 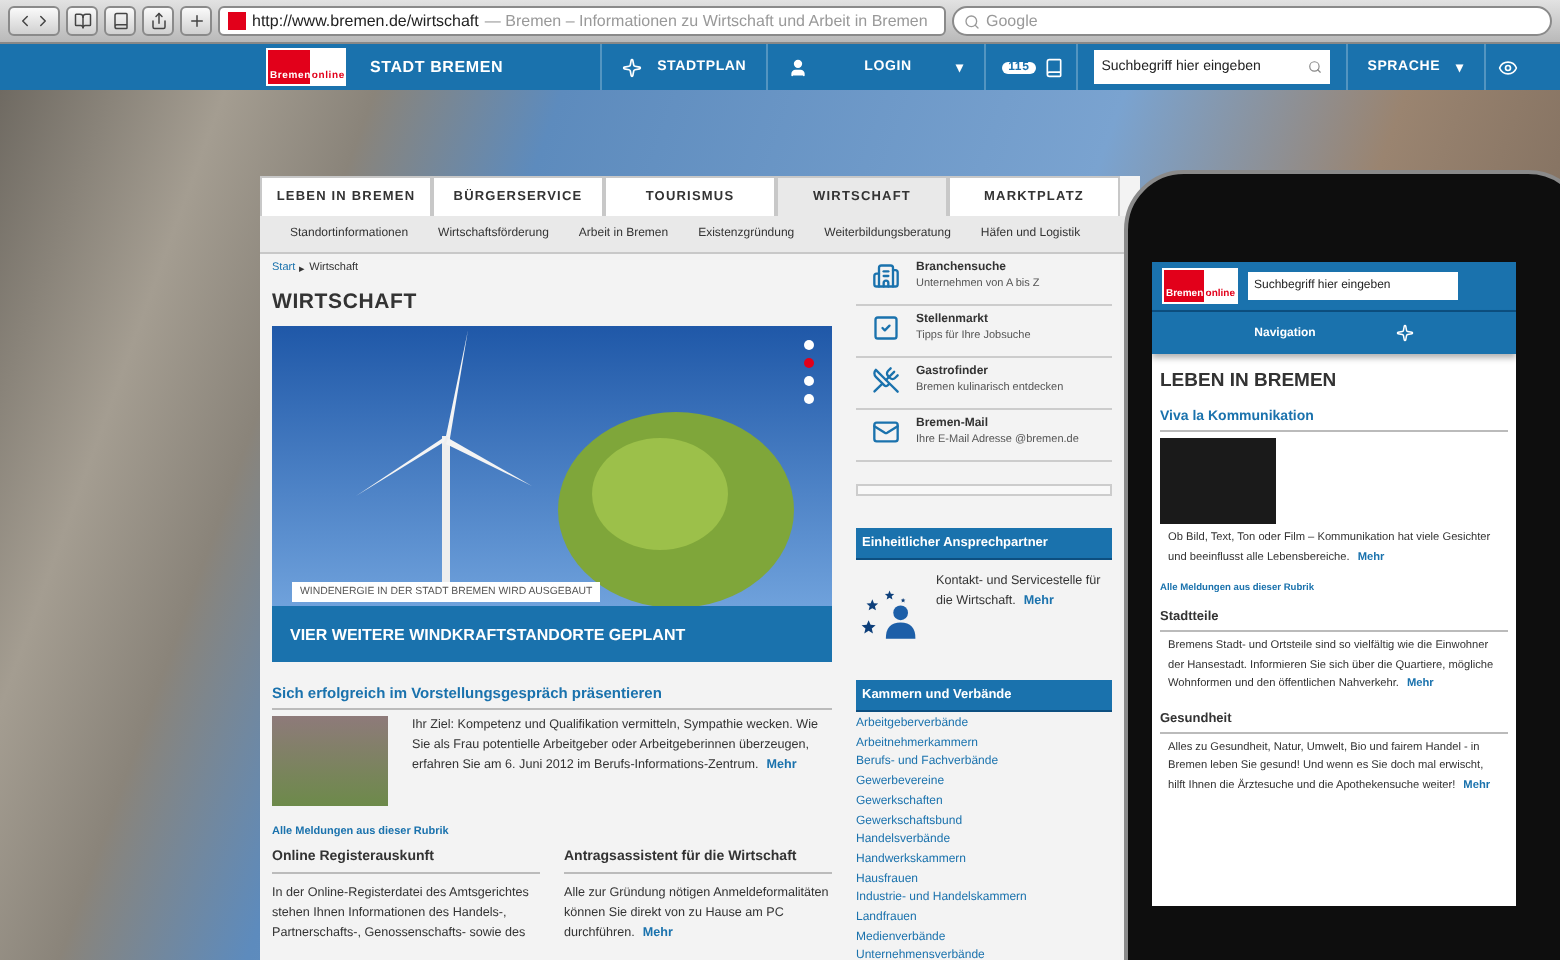 I want to click on page-title: WIRTSCHAFT, so click(x=345, y=302).